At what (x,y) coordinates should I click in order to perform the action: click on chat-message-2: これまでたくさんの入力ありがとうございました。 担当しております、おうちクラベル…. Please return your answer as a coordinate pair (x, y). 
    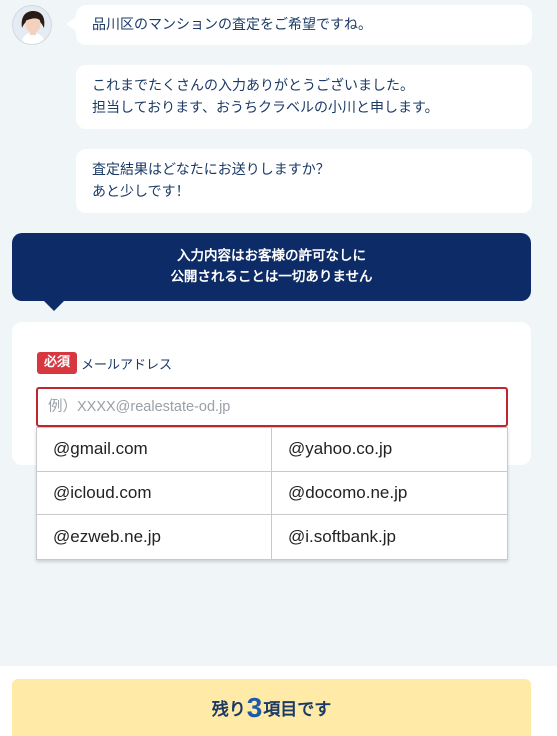
    Looking at the image, I should click on (304, 97).